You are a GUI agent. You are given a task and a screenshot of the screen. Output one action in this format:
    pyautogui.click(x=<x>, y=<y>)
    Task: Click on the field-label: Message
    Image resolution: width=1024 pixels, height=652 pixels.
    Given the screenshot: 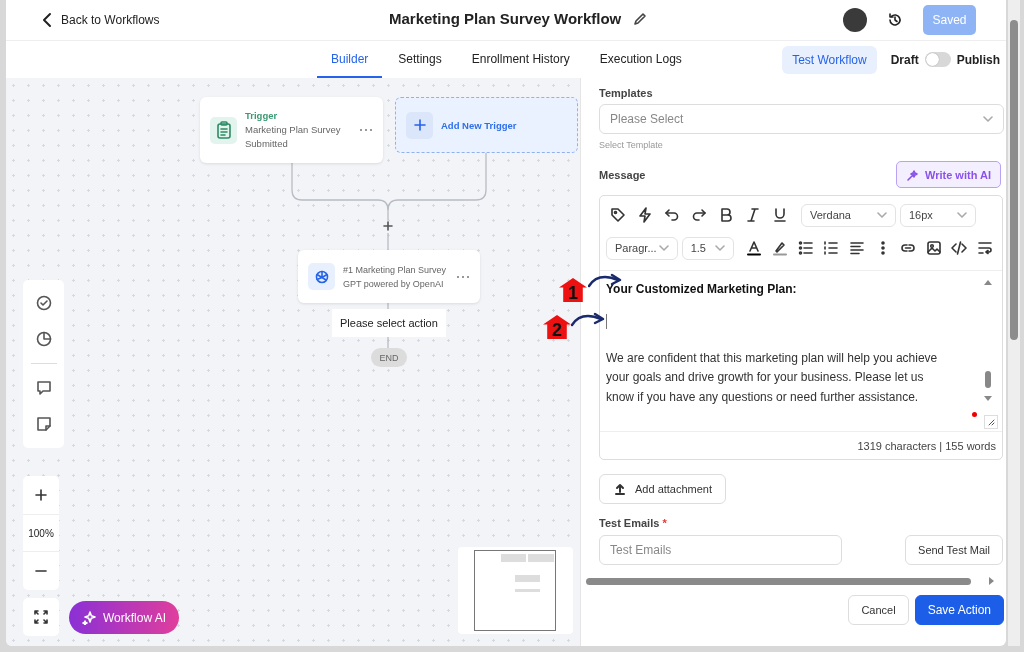 What is the action you would take?
    pyautogui.click(x=622, y=174)
    